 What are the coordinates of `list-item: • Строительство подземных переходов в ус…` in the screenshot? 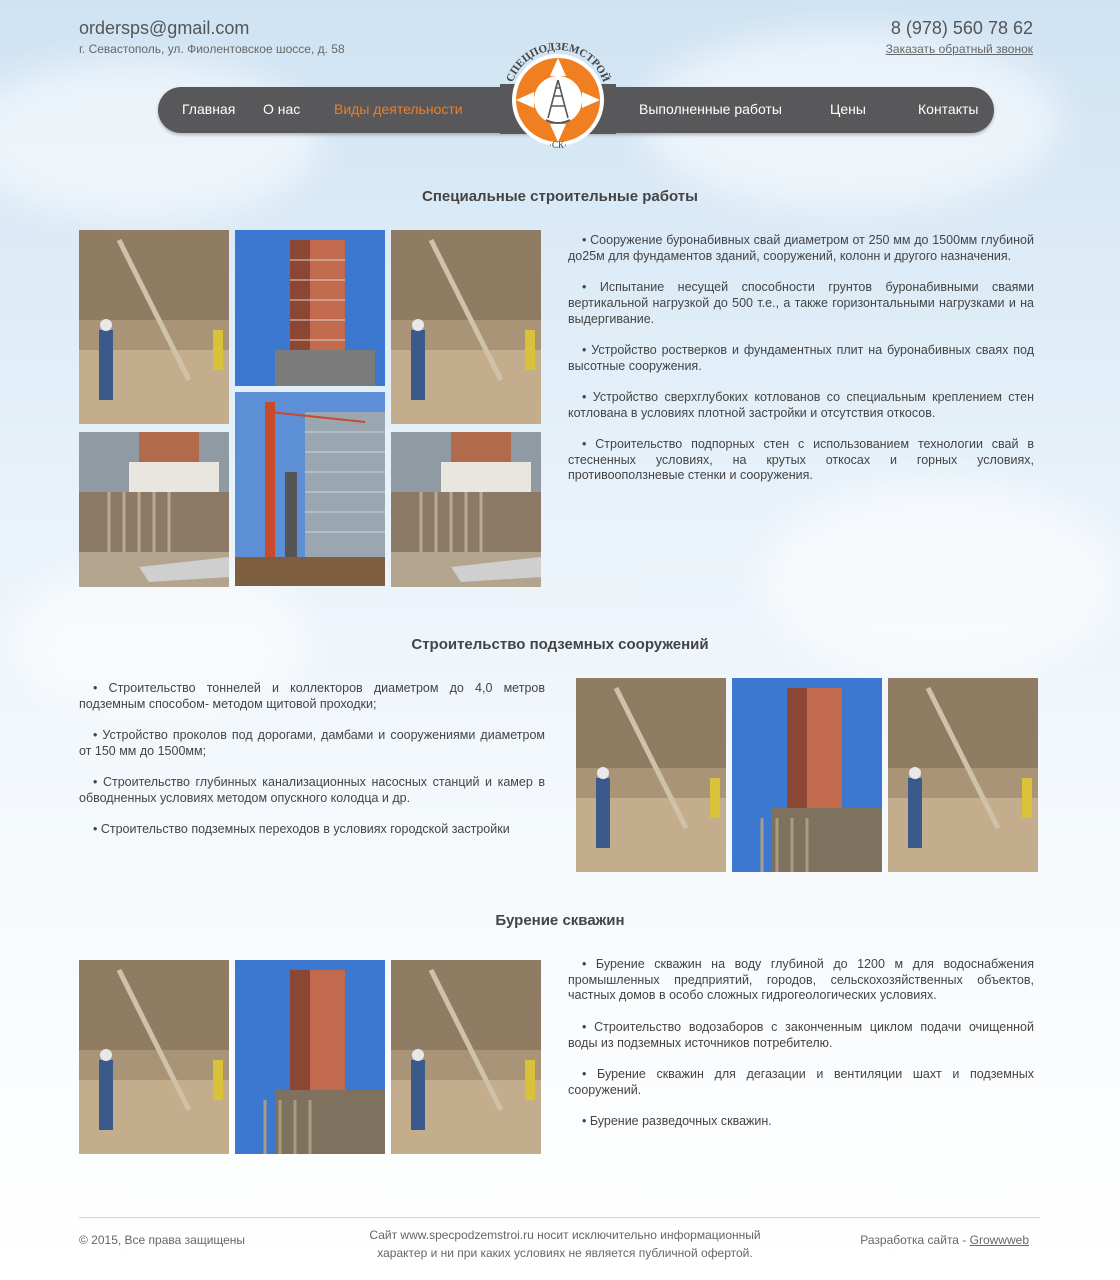 It's located at (301, 829).